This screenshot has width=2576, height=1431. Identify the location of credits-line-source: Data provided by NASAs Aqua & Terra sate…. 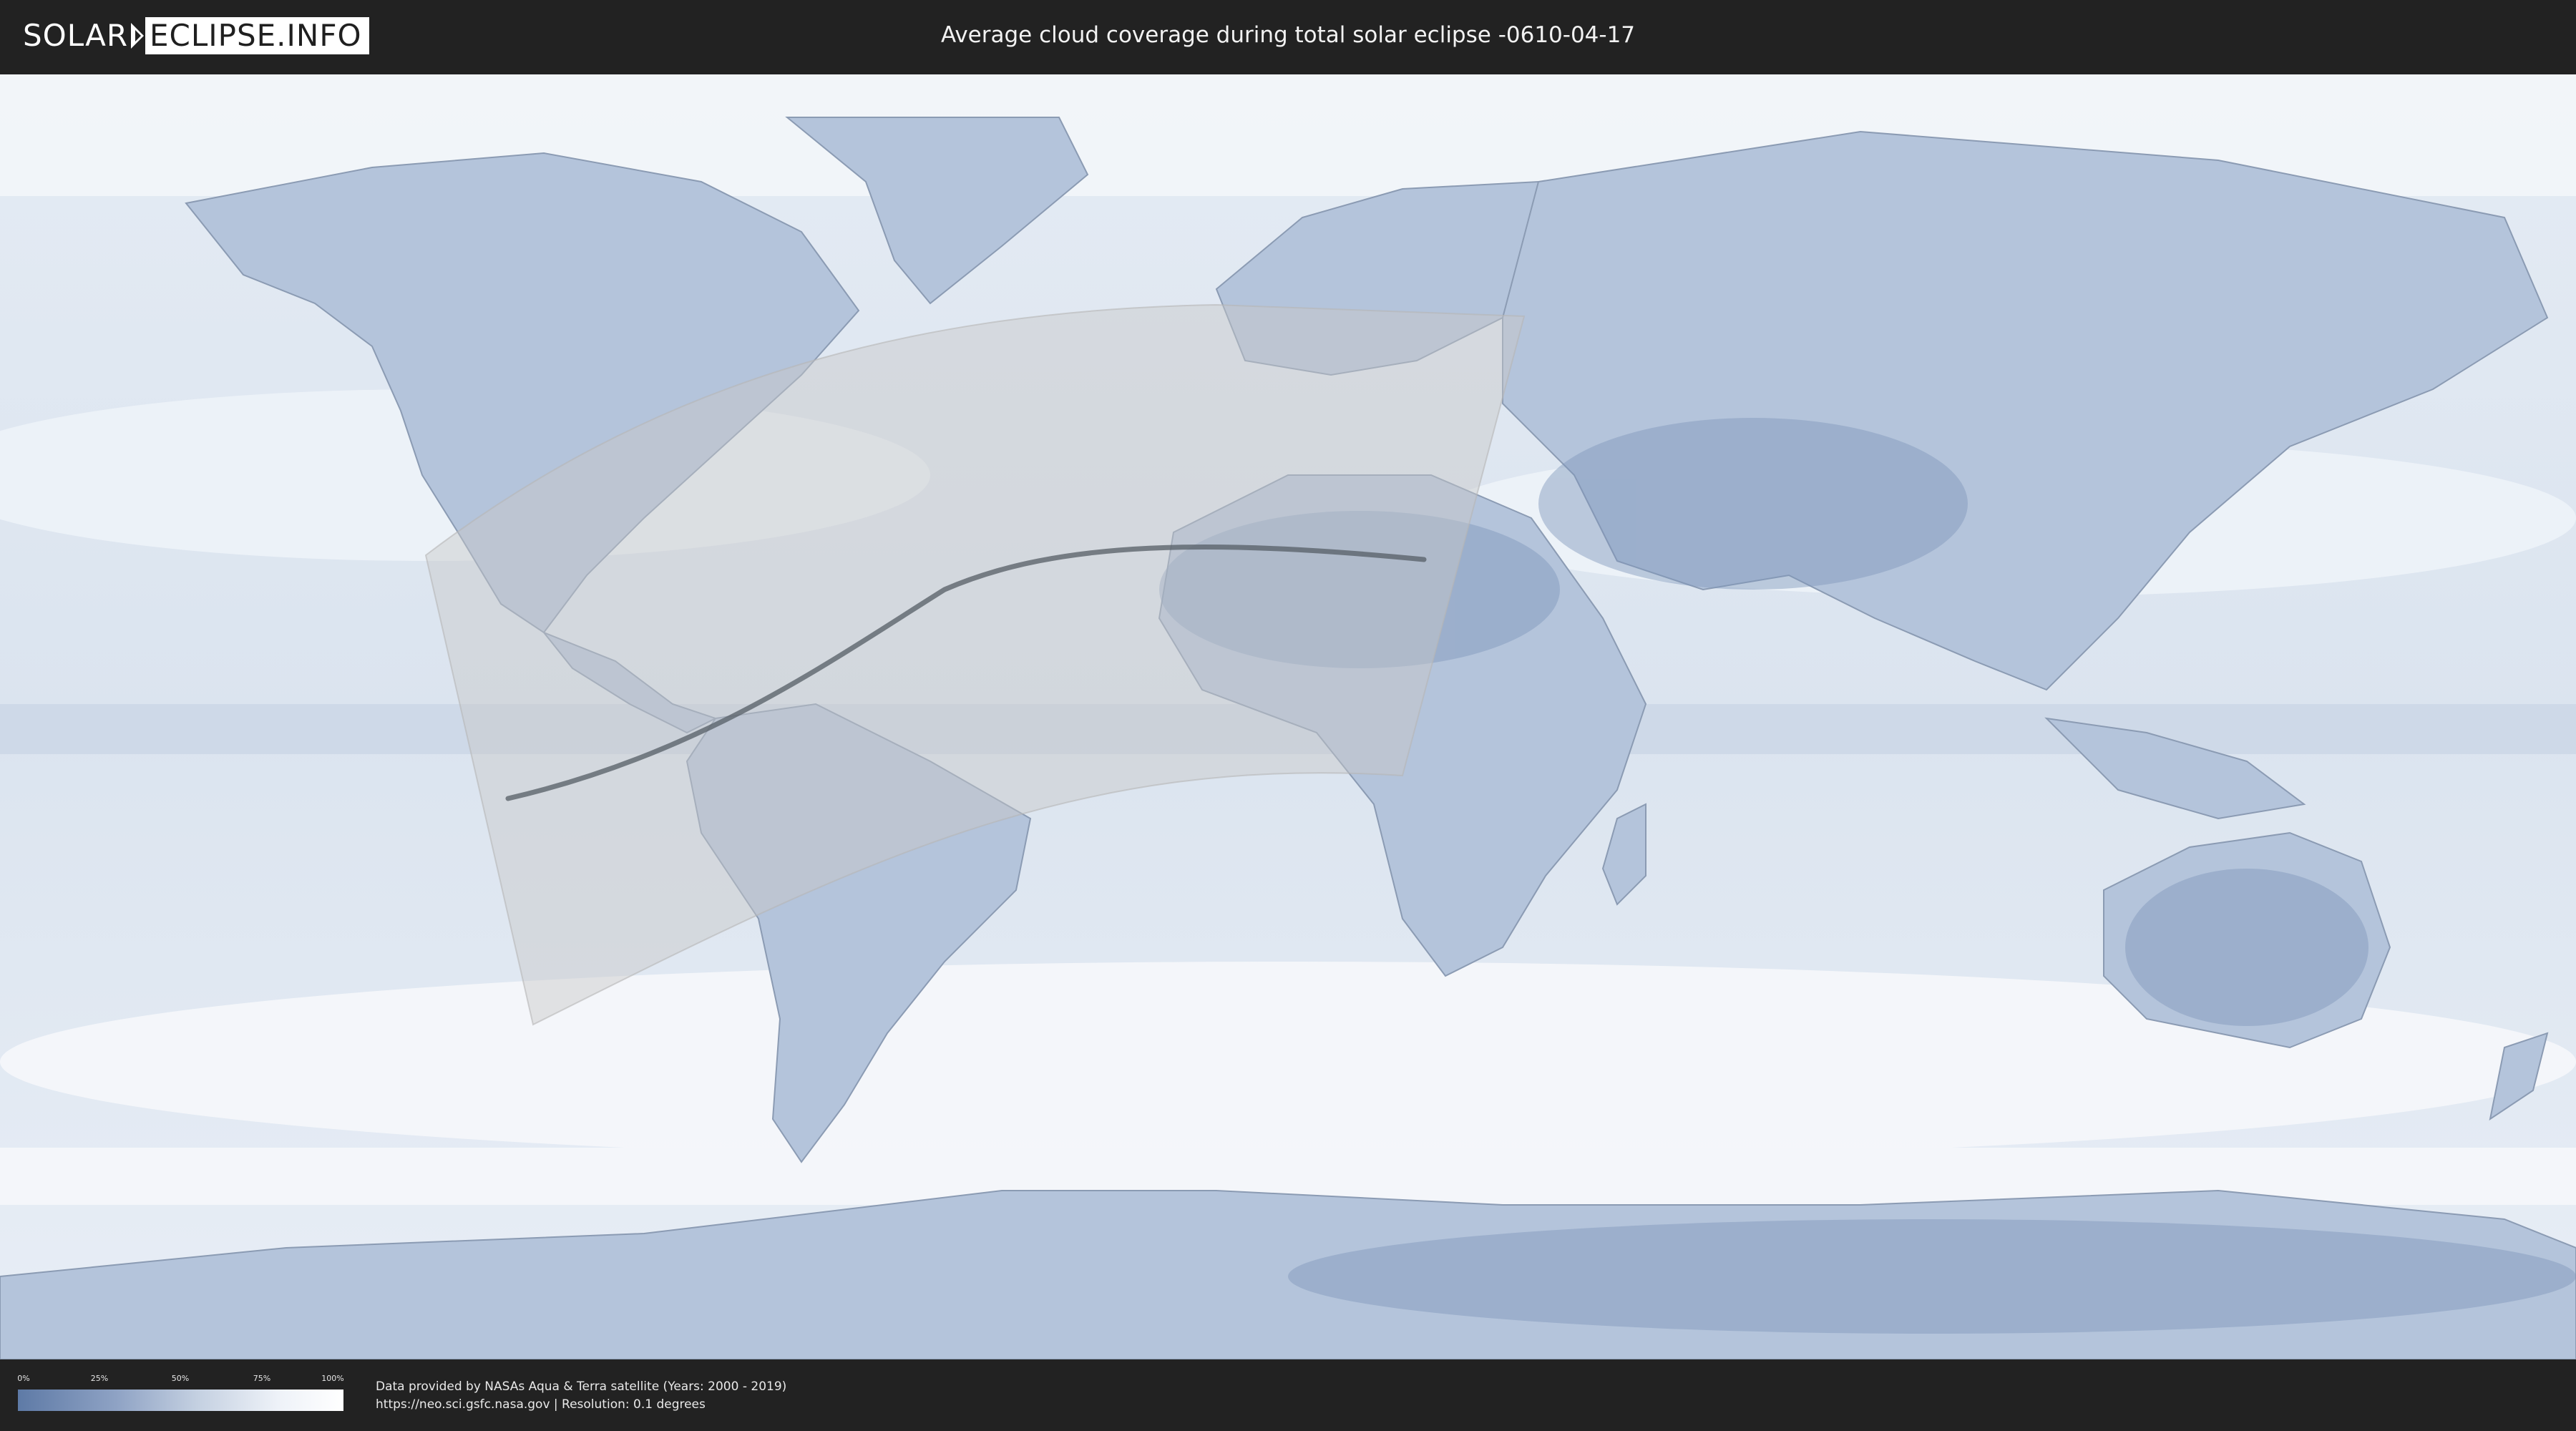
(581, 1386).